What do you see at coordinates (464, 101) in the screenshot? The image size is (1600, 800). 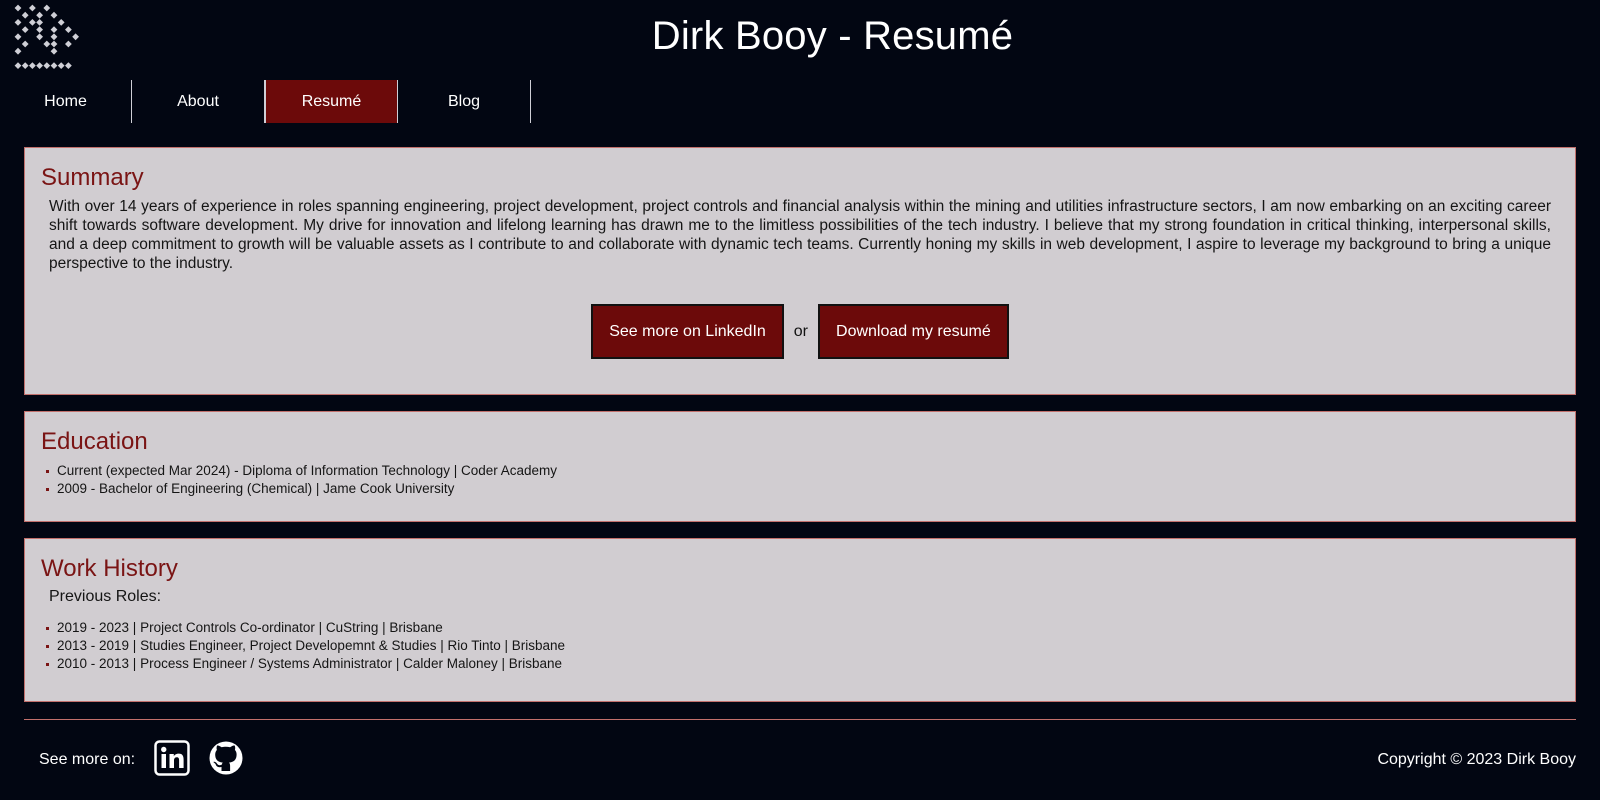 I see `nav-blog: Blog` at bounding box center [464, 101].